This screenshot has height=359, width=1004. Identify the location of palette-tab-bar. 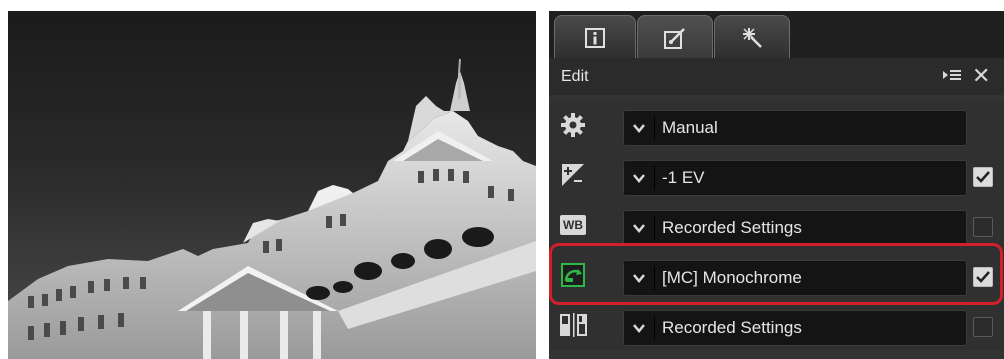
(776, 35).